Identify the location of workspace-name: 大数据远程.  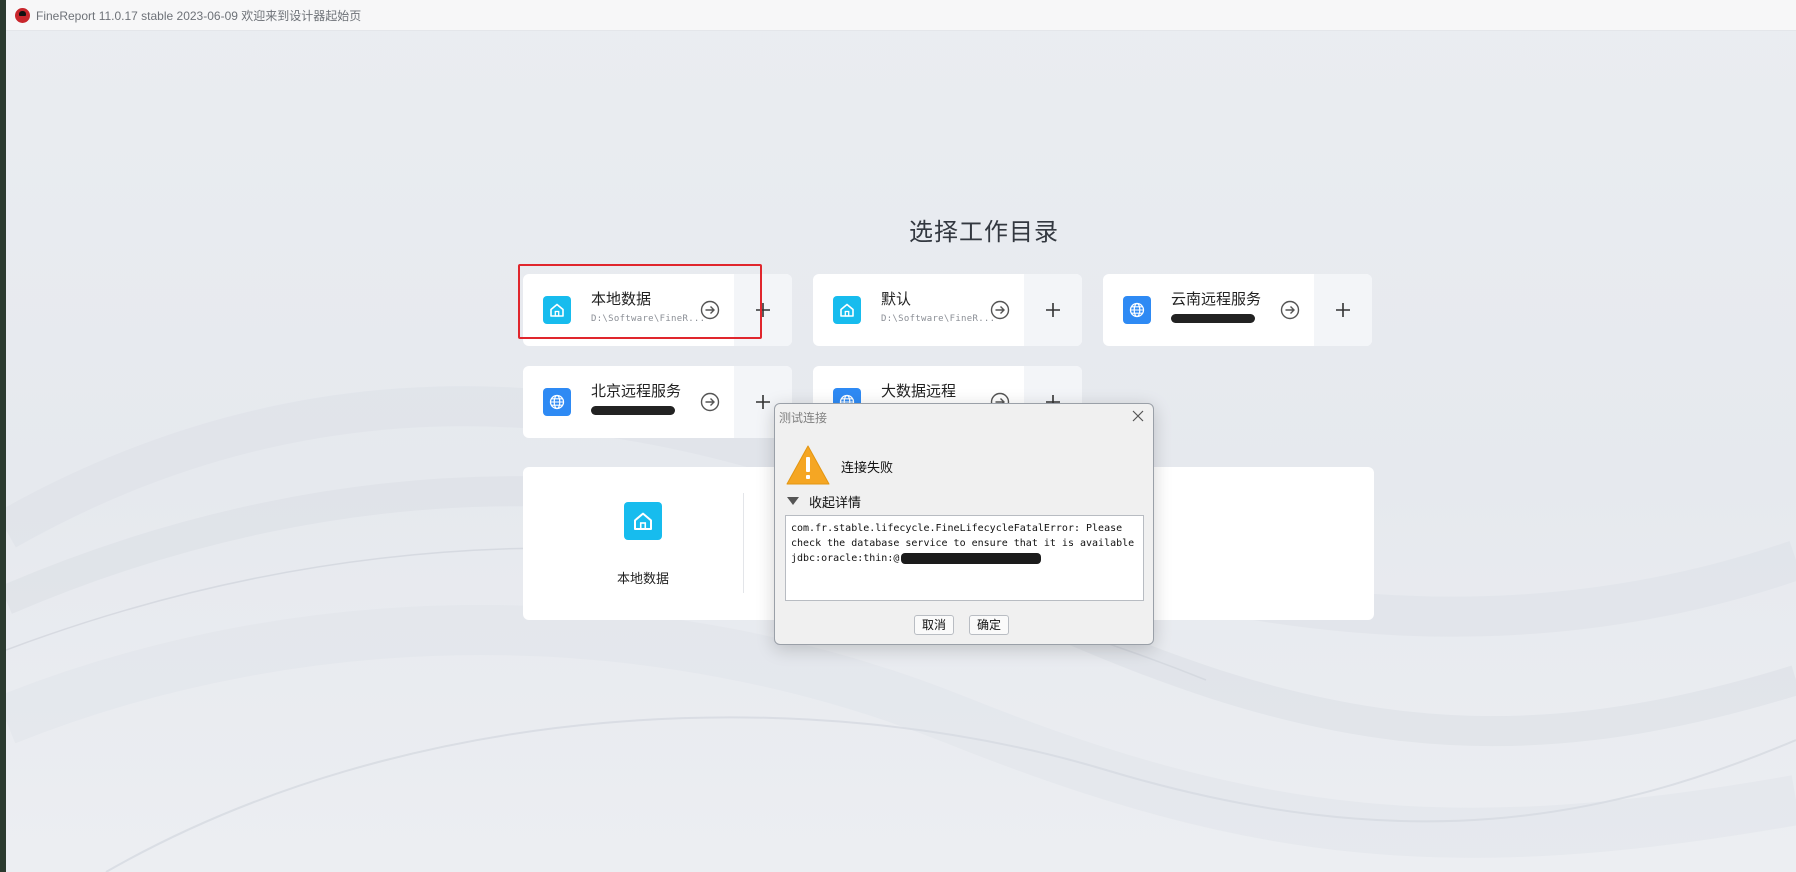
(919, 391).